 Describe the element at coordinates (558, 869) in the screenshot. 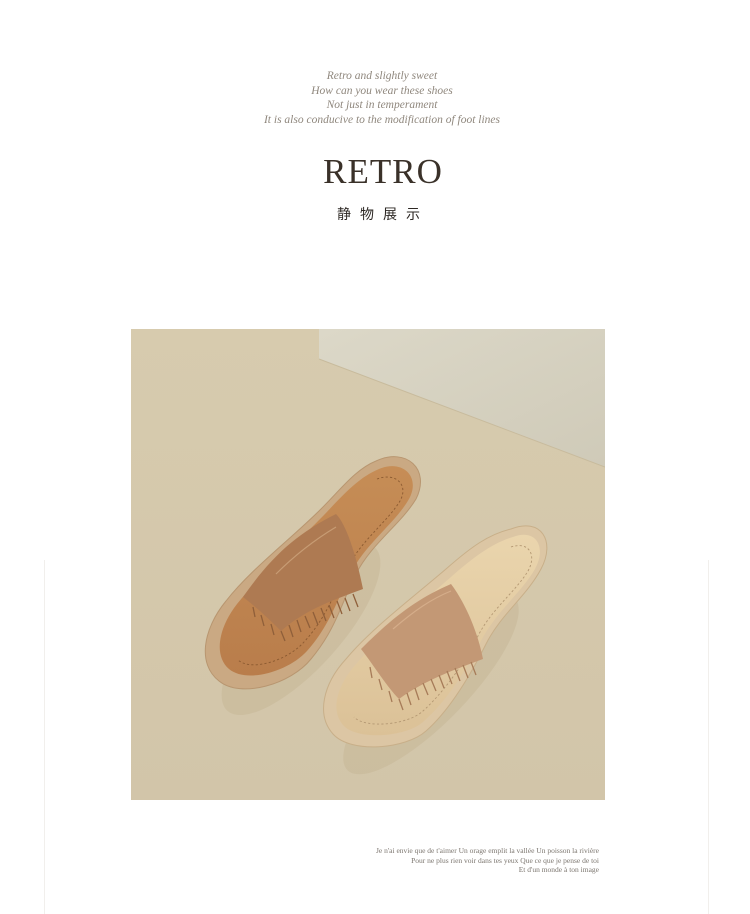

I see `footer-line: Et d'un monde à ton image` at that location.